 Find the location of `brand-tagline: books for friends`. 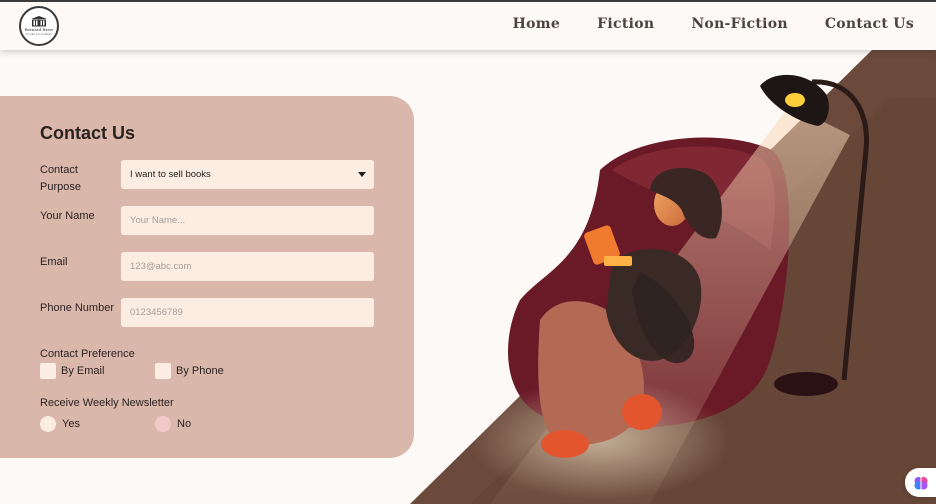

brand-tagline: books for friends is located at coordinates (39, 34).